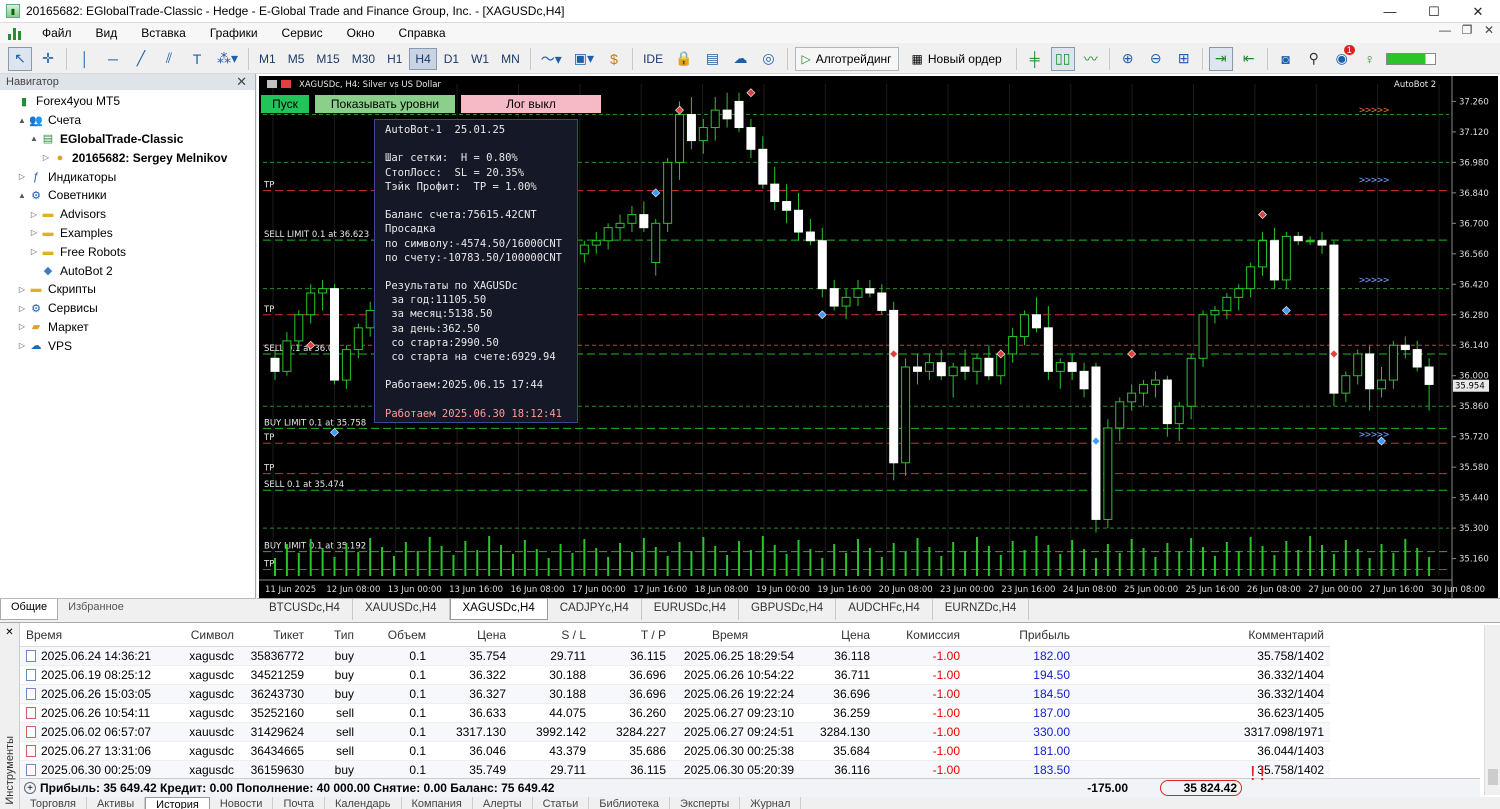 The height and width of the screenshot is (809, 1500). What do you see at coordinates (1478, 11) in the screenshot?
I see `close-window-button: ✕` at bounding box center [1478, 11].